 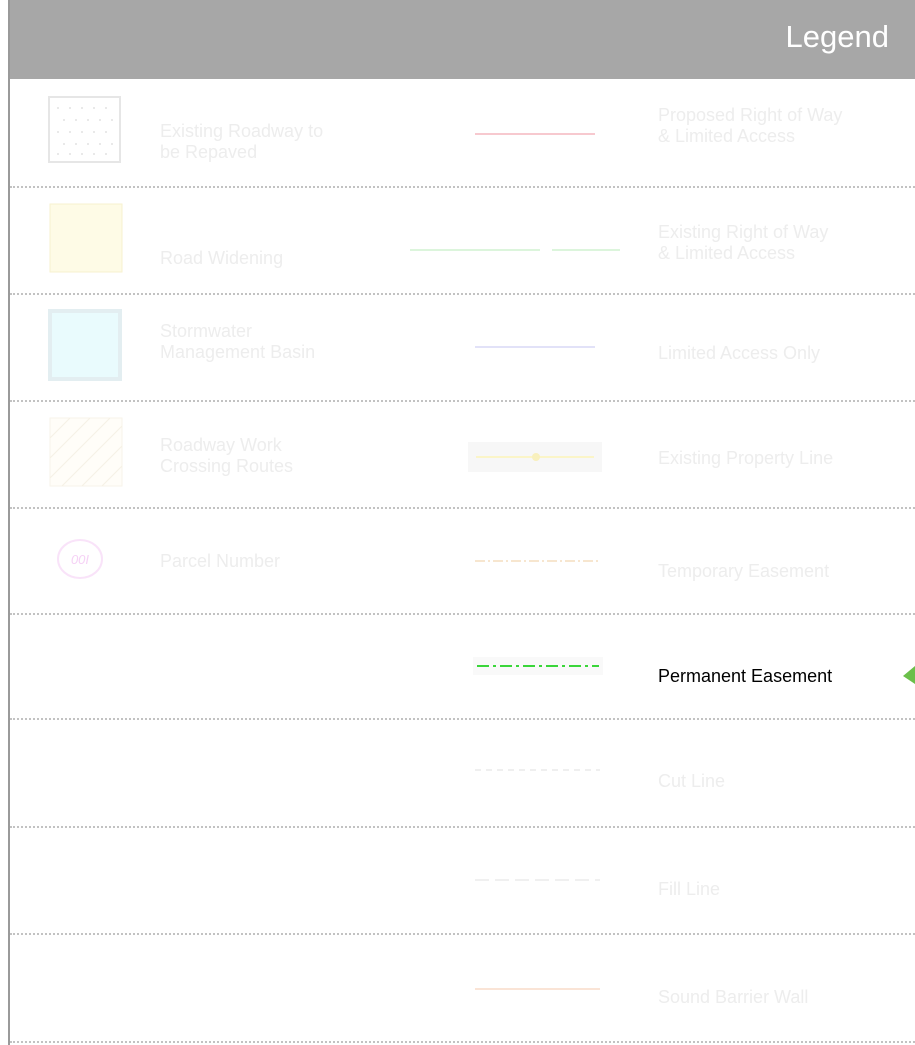 I want to click on legend-label-temporary-easement: Temporary Easement, so click(x=744, y=571).